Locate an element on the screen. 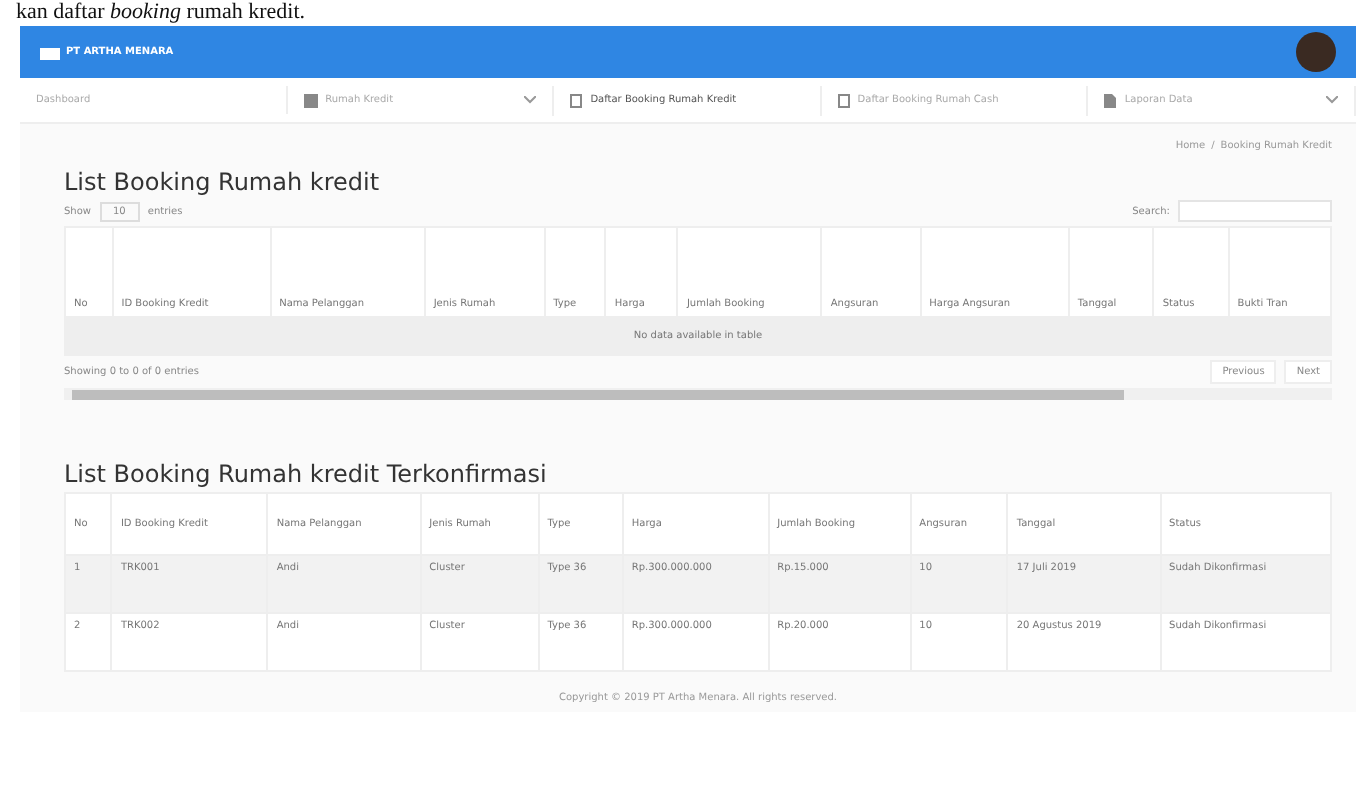 The height and width of the screenshot is (810, 1356). logo-icon is located at coordinates (50, 52).